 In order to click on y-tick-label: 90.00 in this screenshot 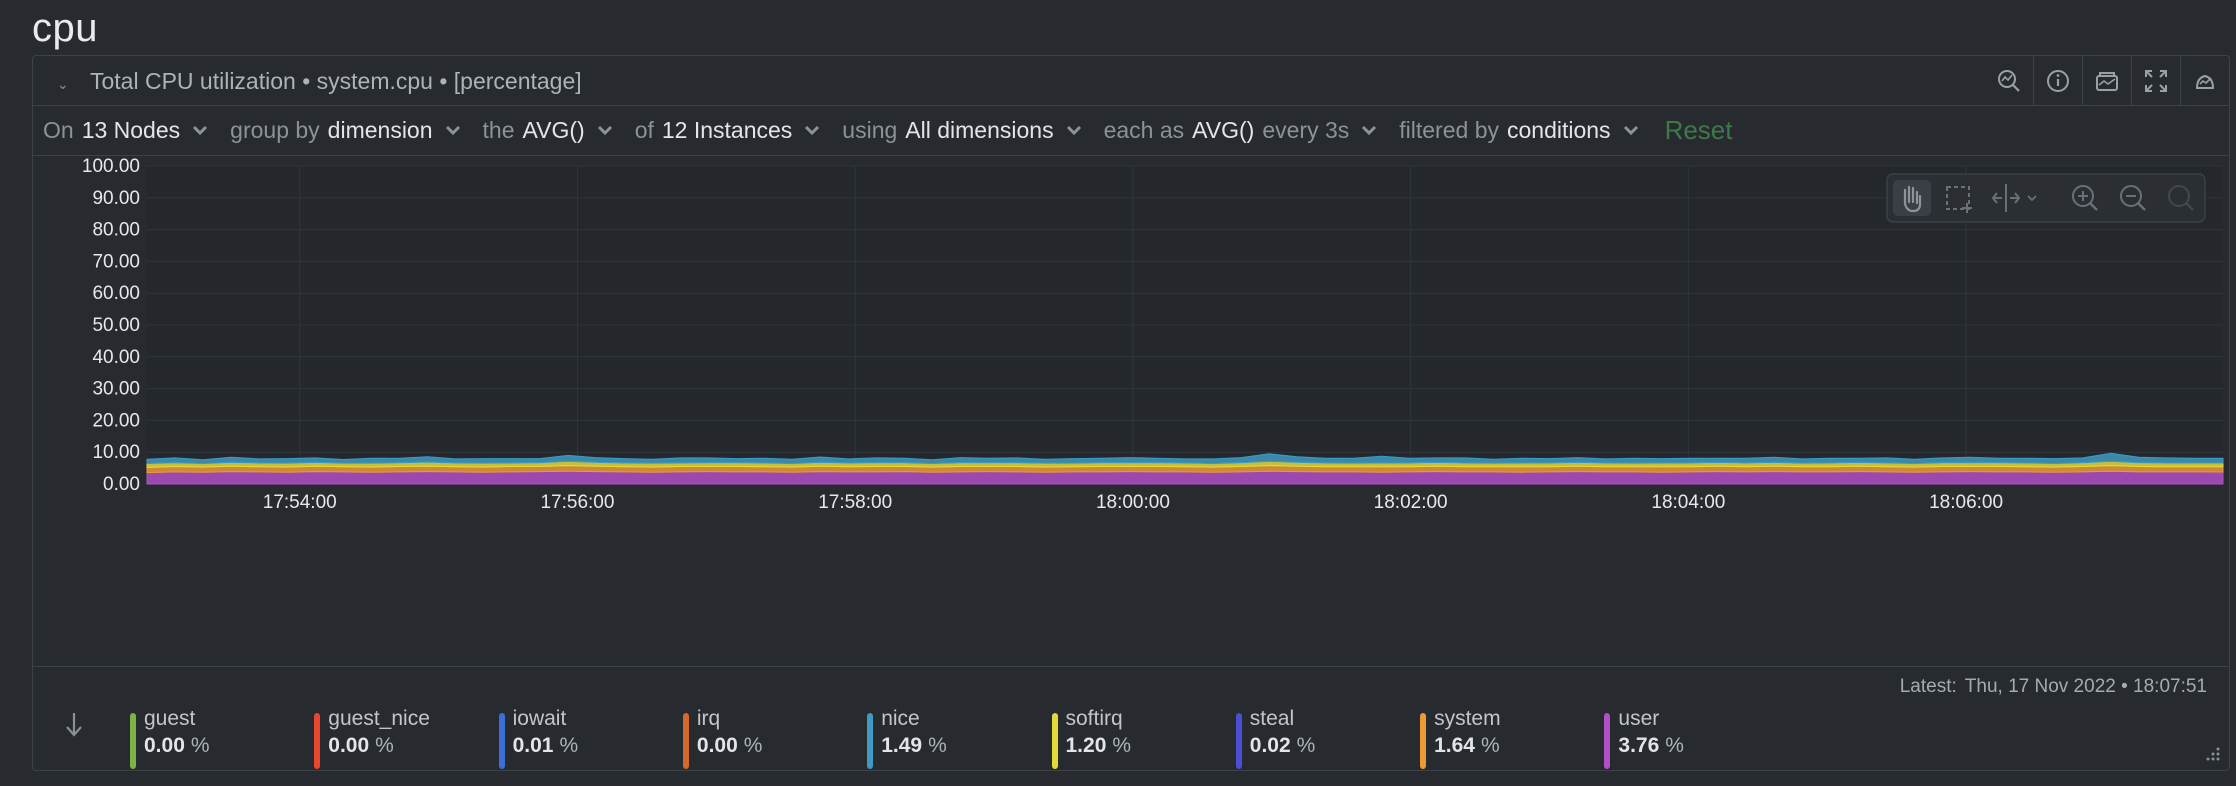, I will do `click(116, 198)`.